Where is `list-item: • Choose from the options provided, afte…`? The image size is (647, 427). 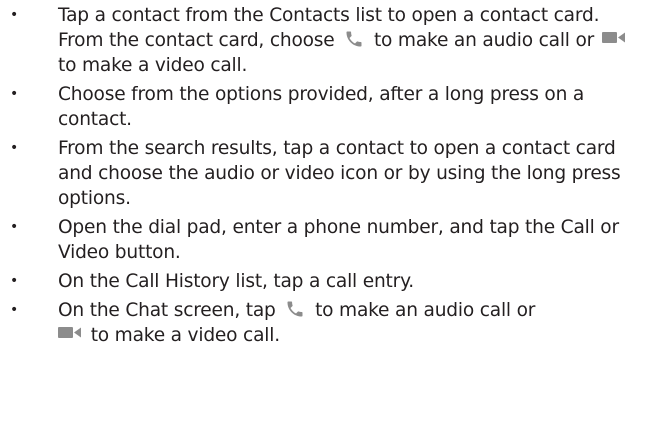 list-item: • Choose from the options provided, afte… is located at coordinates (323, 107).